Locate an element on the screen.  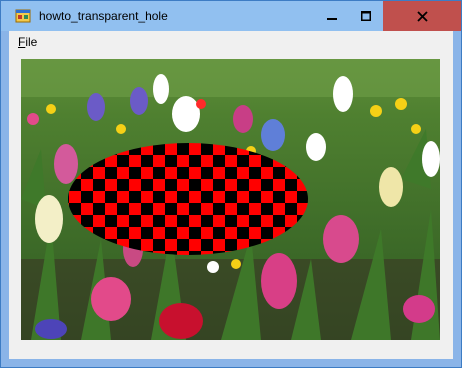
title-bar: howto_transparent_hole is located at coordinates (231, 16).